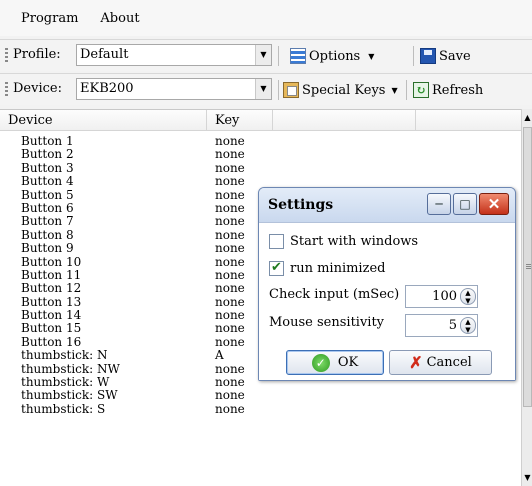 This screenshot has width=532, height=486. Describe the element at coordinates (338, 268) in the screenshot. I see `run-minimized-label: run minimized` at that location.